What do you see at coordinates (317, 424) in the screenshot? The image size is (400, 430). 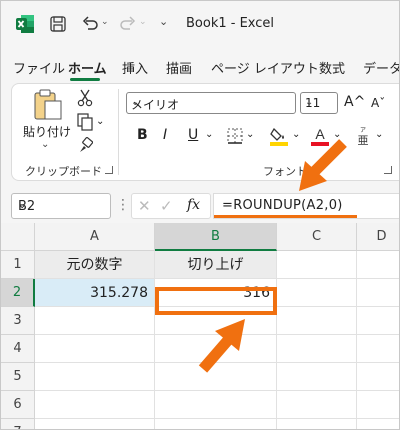 I see `cell-c7` at bounding box center [317, 424].